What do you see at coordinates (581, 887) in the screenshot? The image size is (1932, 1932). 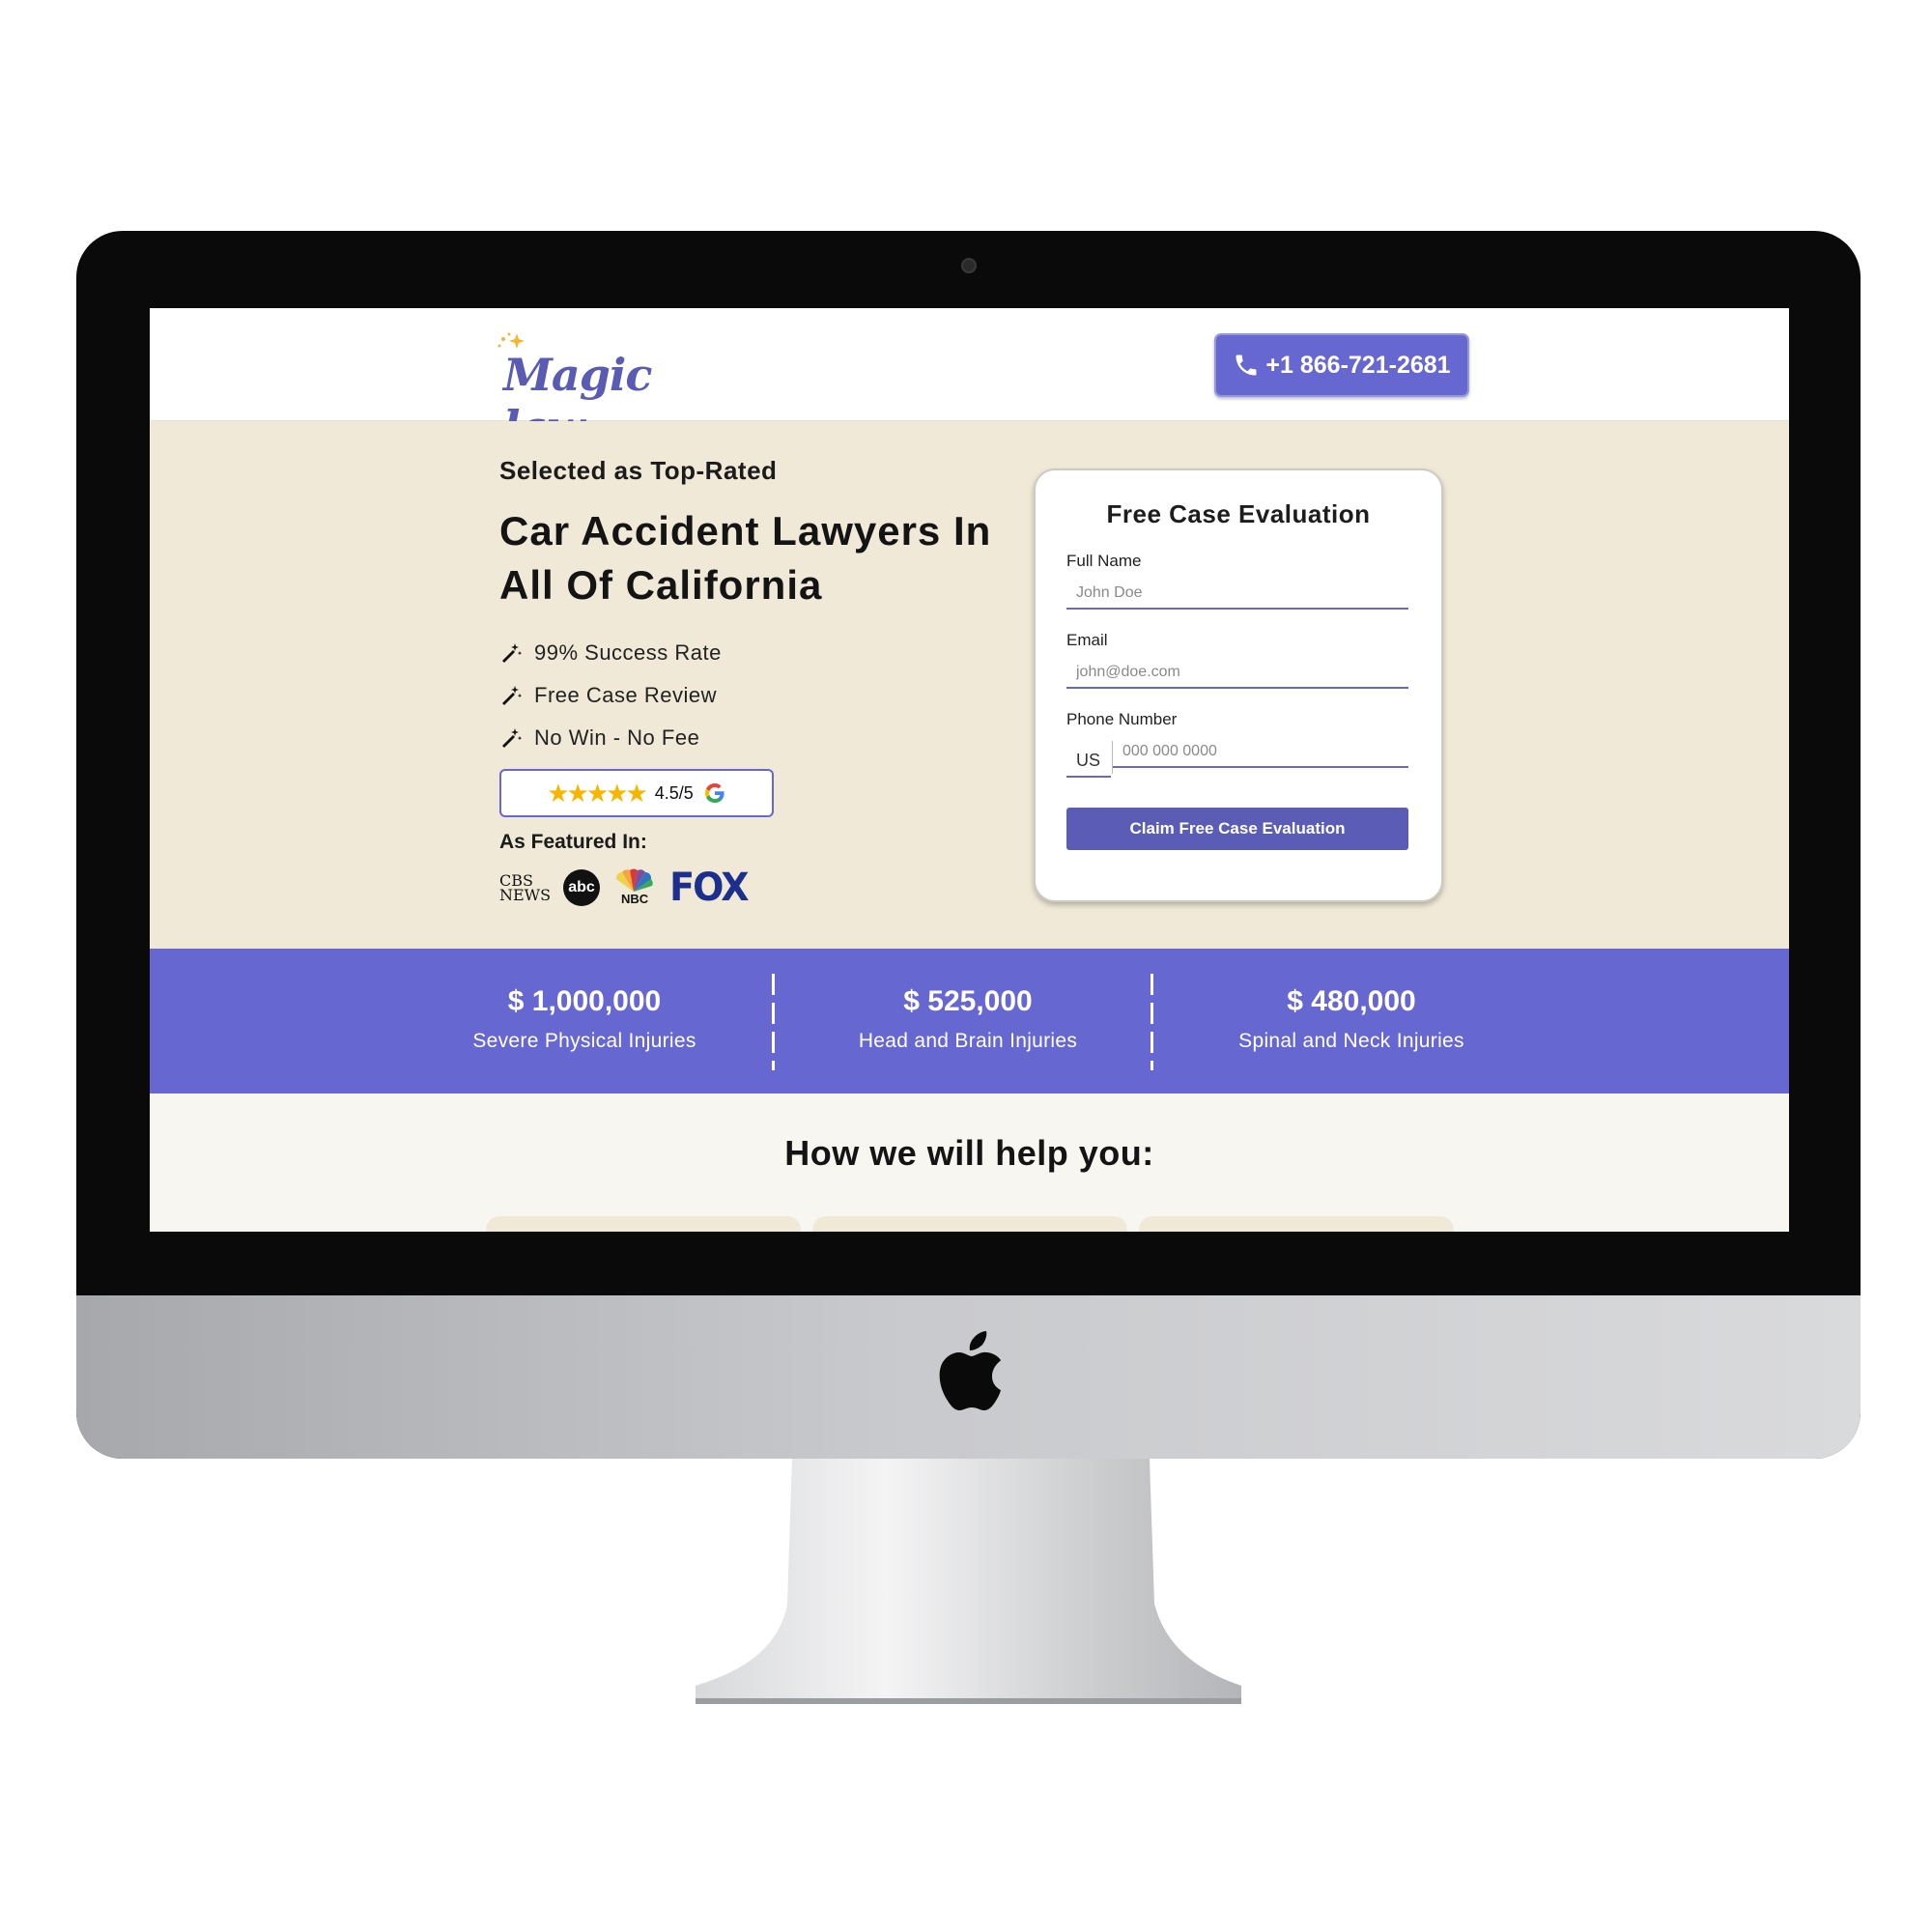 I see `abc-logo: abc` at bounding box center [581, 887].